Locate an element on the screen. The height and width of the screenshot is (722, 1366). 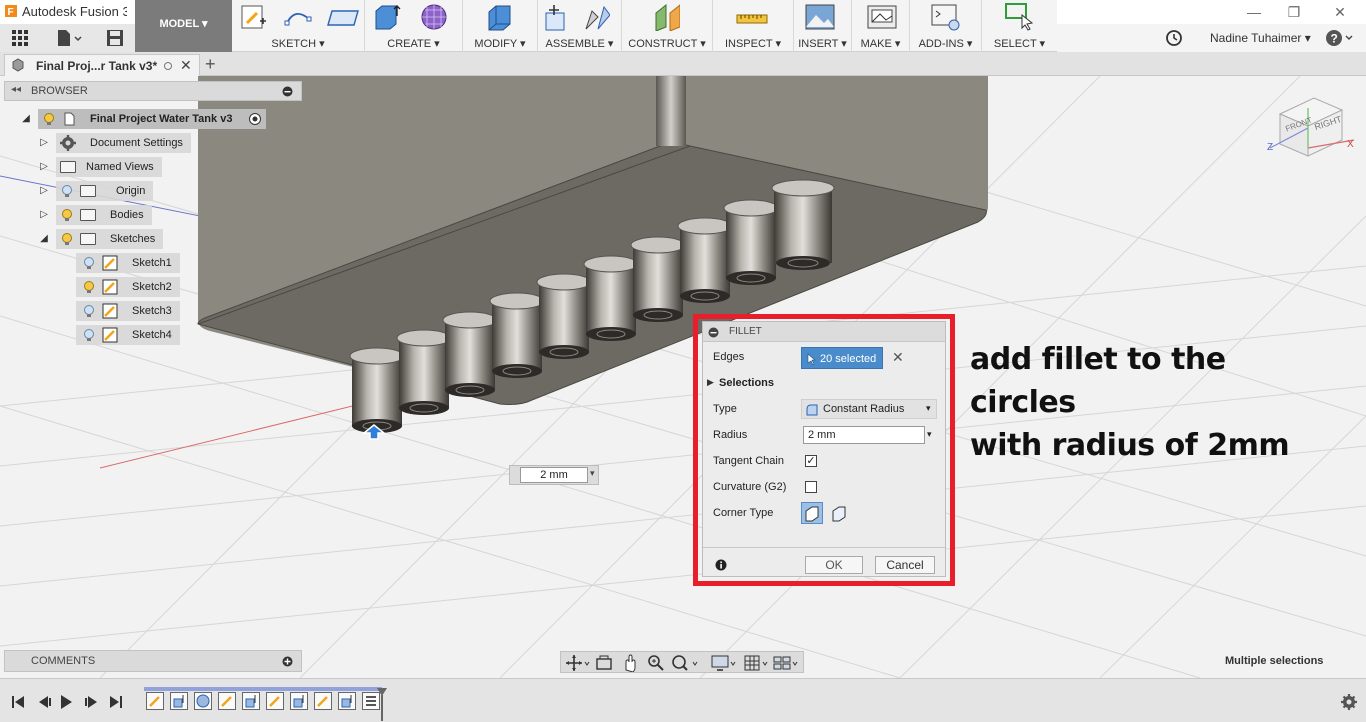
assemble-group: ASSEMBLE ▾ is located at coordinates (580, 26).